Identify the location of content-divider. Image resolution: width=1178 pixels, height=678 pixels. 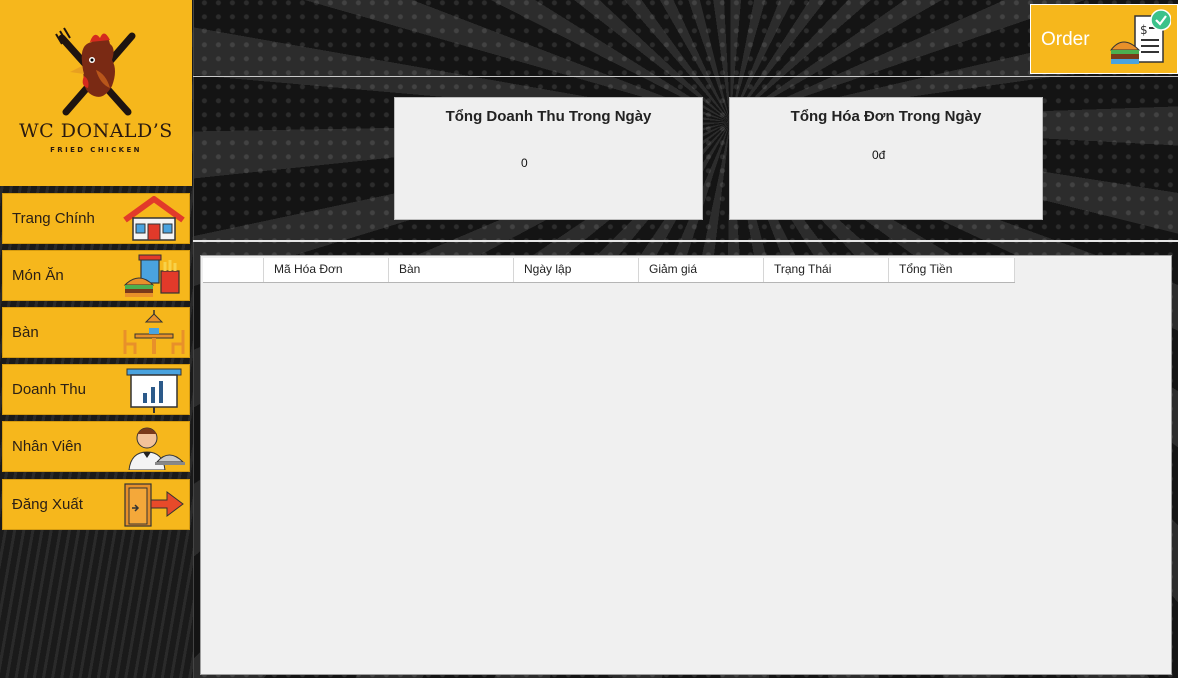
(685, 241).